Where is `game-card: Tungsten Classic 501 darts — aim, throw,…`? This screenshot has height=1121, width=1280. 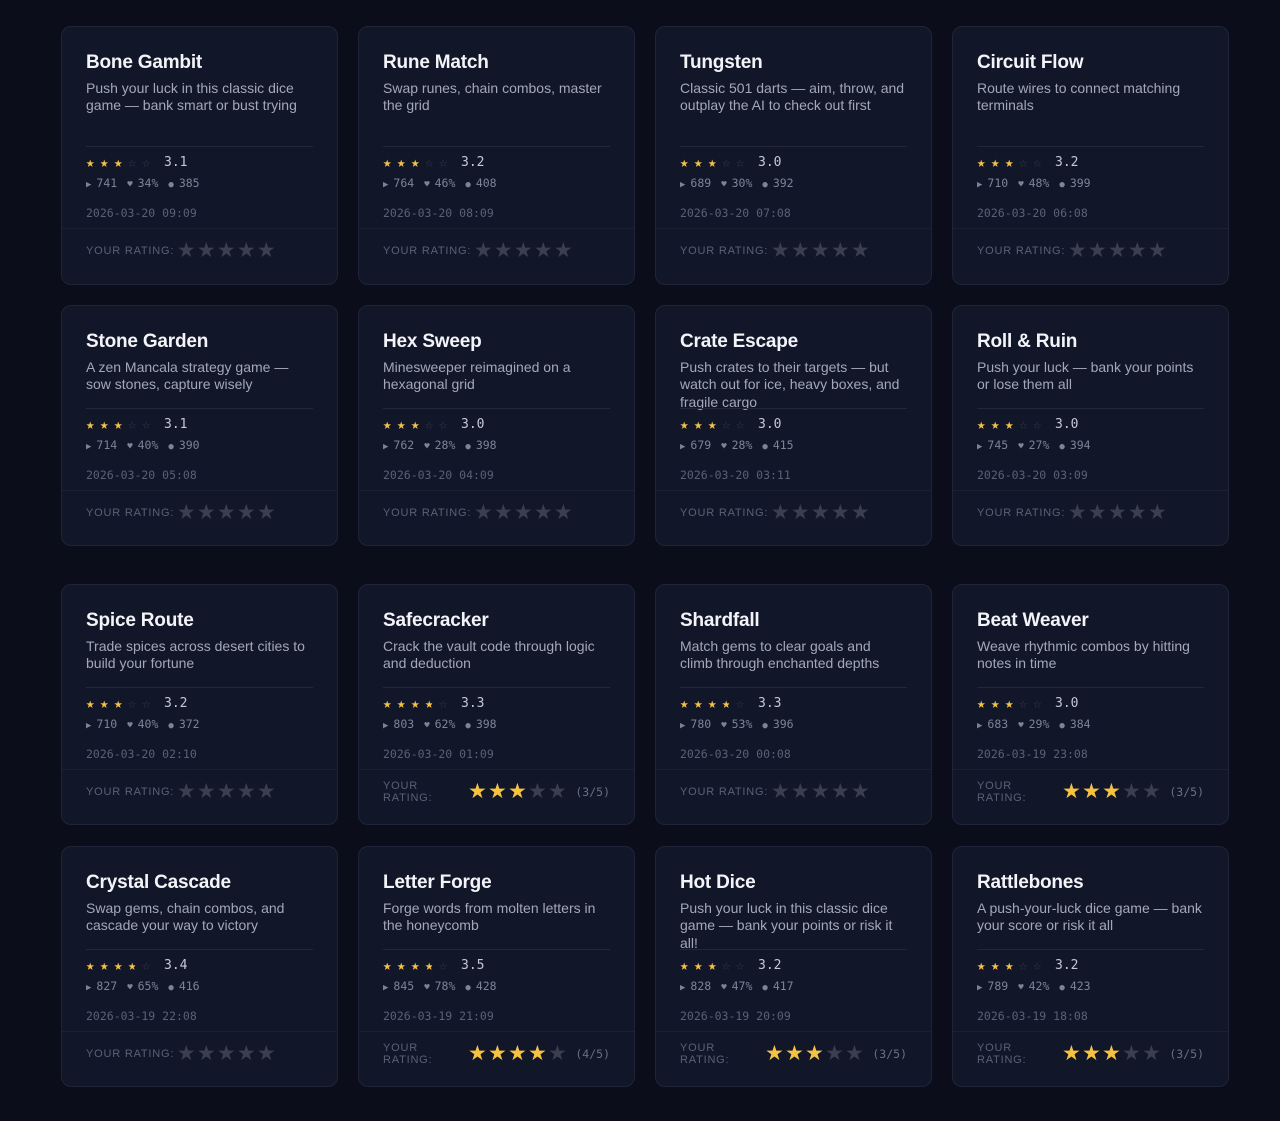 game-card: Tungsten Classic 501 darts — aim, throw,… is located at coordinates (793, 155).